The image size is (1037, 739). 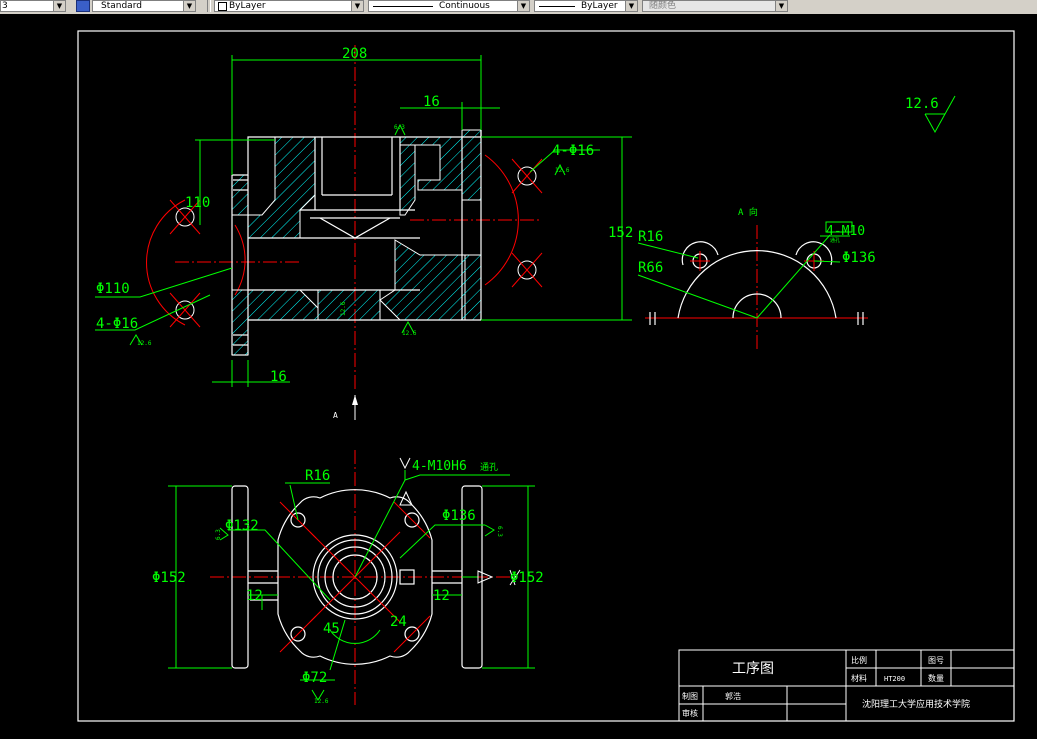 What do you see at coordinates (916, 704) in the screenshot?
I see `title-block-school: 沈阳理工大学应用技术学院` at bounding box center [916, 704].